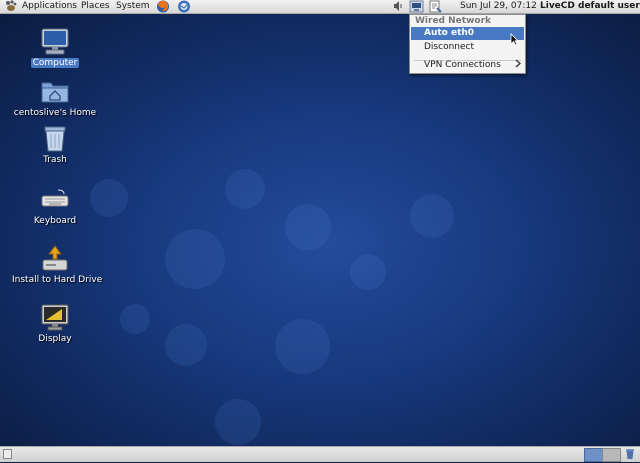  What do you see at coordinates (55, 160) in the screenshot?
I see `desktop-icon-label: Trash` at bounding box center [55, 160].